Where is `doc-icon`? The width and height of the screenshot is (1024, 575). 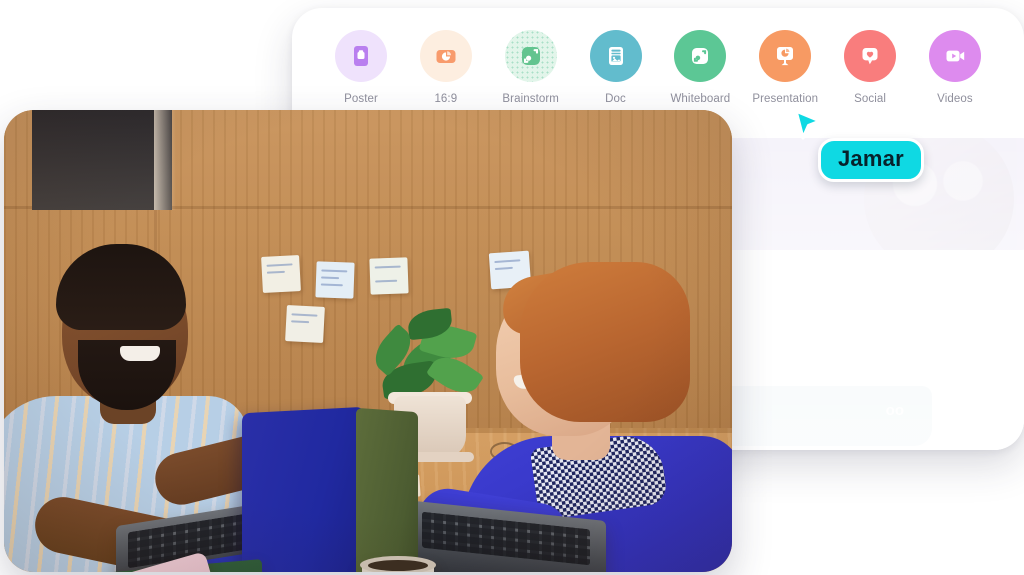
doc-icon is located at coordinates (615, 56).